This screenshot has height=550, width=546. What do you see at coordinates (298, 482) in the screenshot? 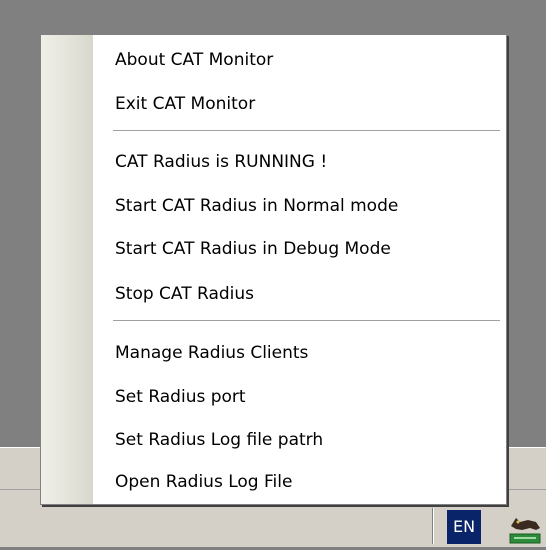
I see `menu-item-open-radius-log-file: Open Radius Log File` at bounding box center [298, 482].